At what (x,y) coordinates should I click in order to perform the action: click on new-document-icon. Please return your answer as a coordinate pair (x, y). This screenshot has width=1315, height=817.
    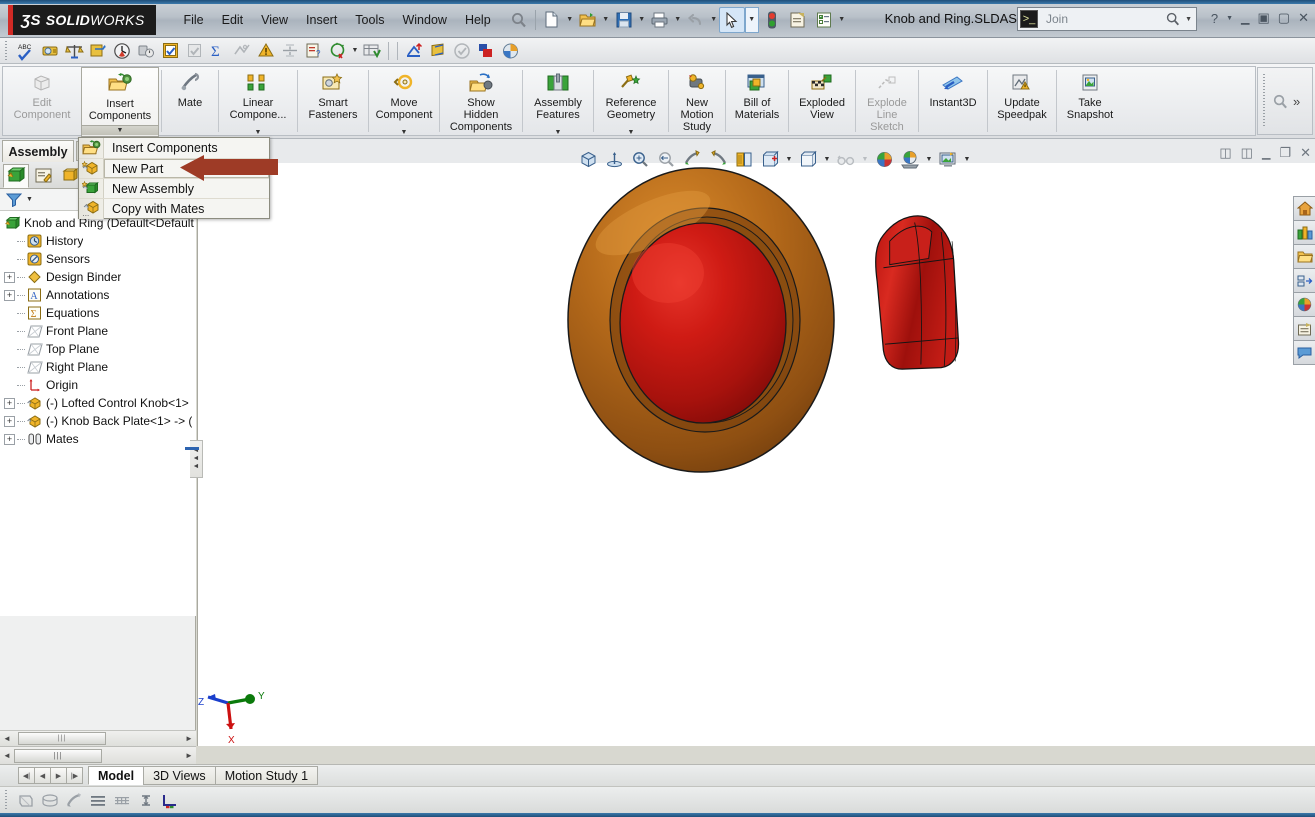
    Looking at the image, I should click on (552, 20).